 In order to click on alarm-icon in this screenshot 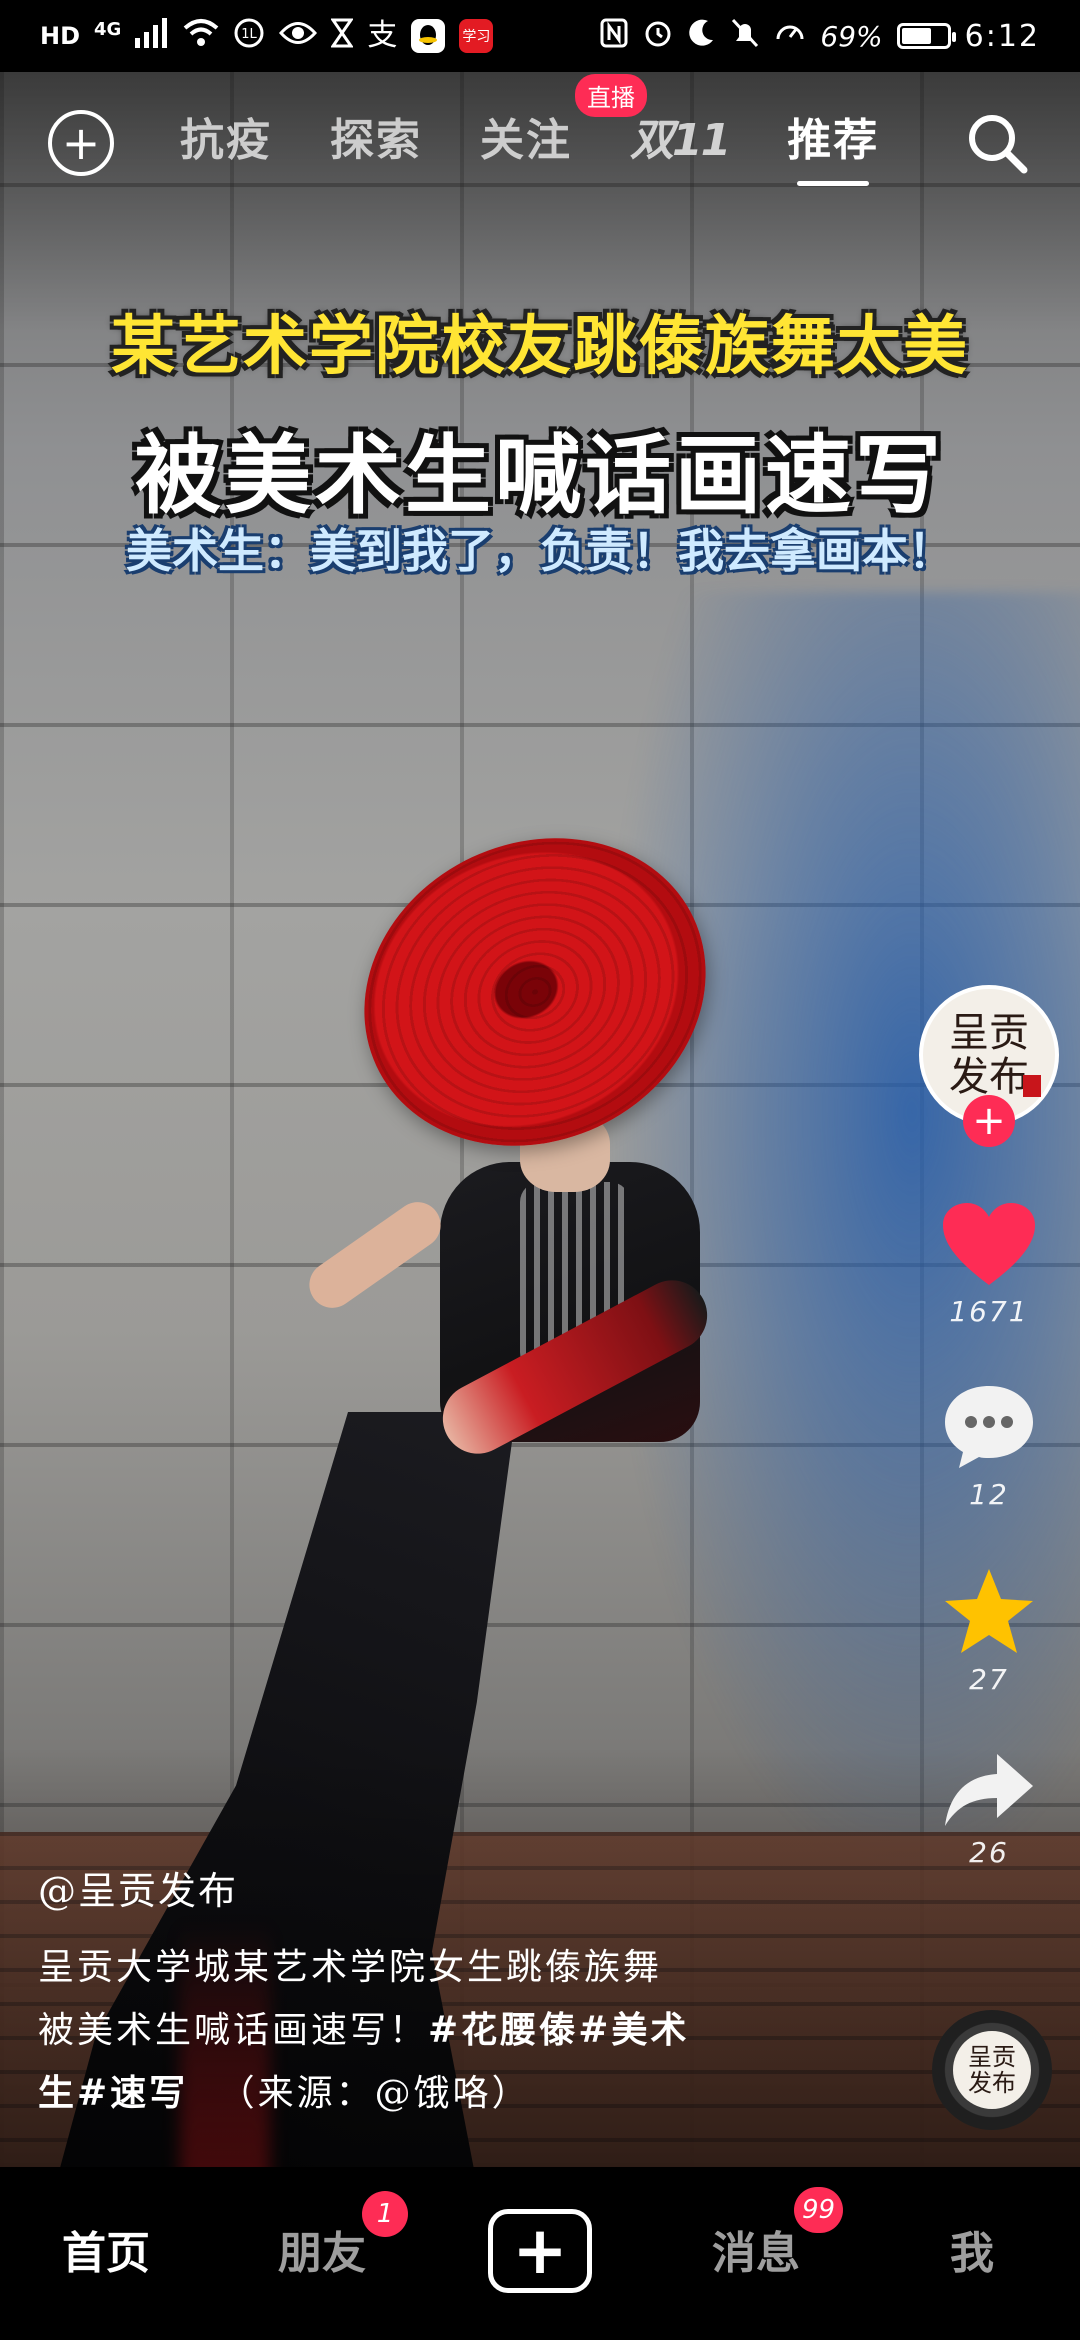, I will do `click(658, 36)`.